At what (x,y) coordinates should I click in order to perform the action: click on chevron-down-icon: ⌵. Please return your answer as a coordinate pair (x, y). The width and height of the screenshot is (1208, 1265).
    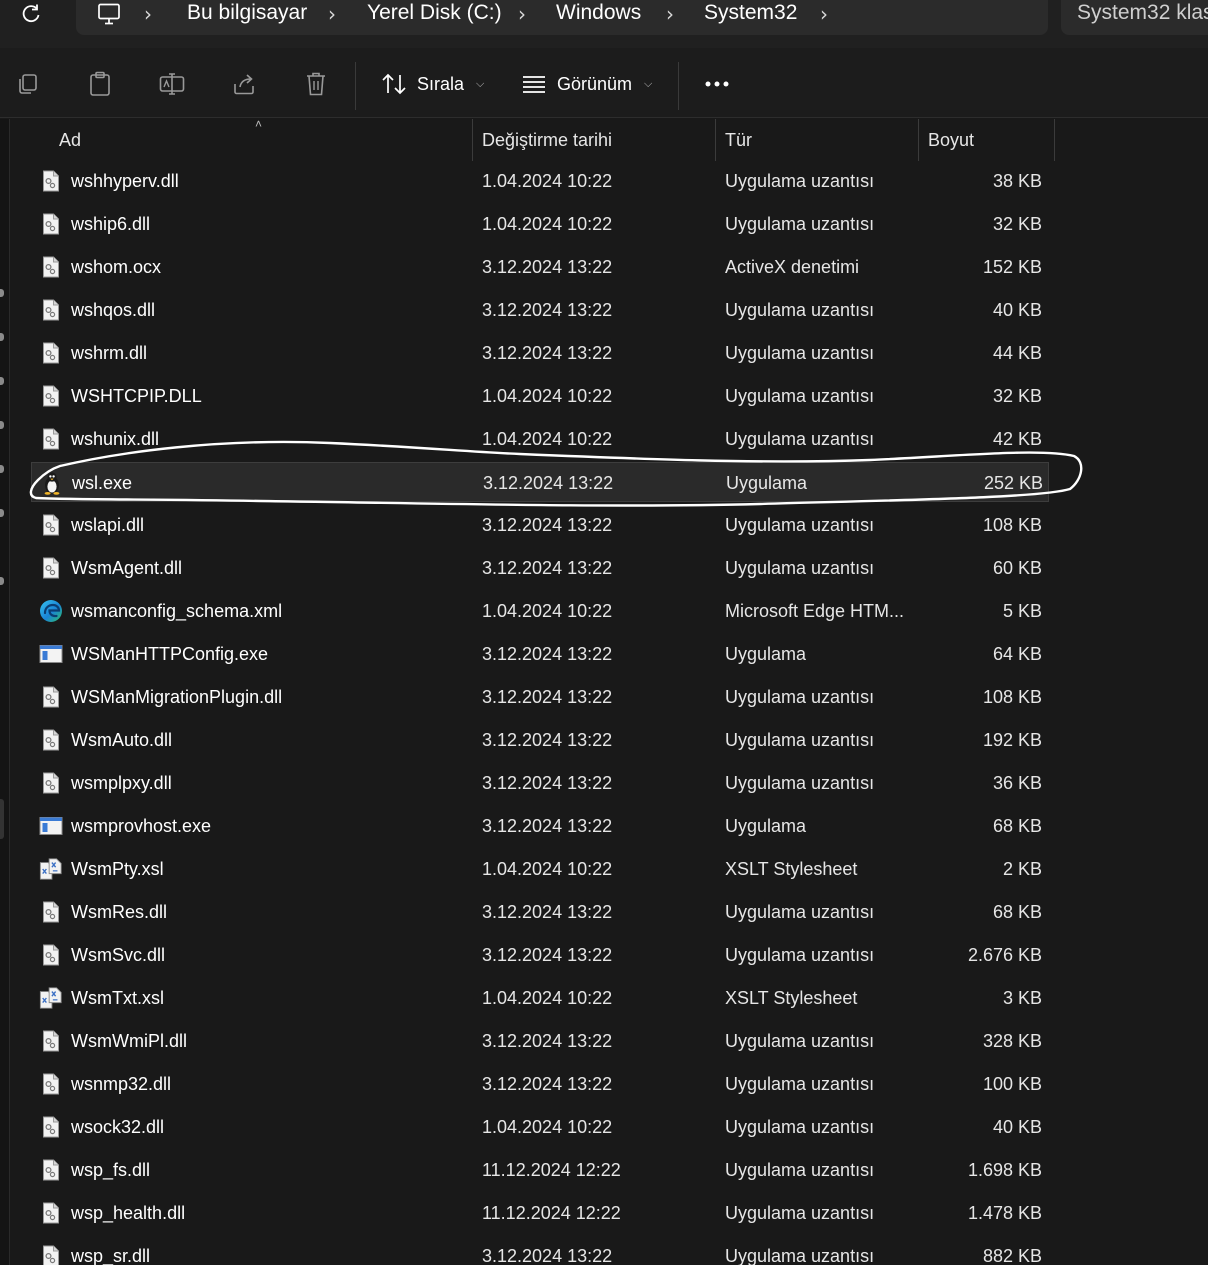
    Looking at the image, I should click on (480, 83).